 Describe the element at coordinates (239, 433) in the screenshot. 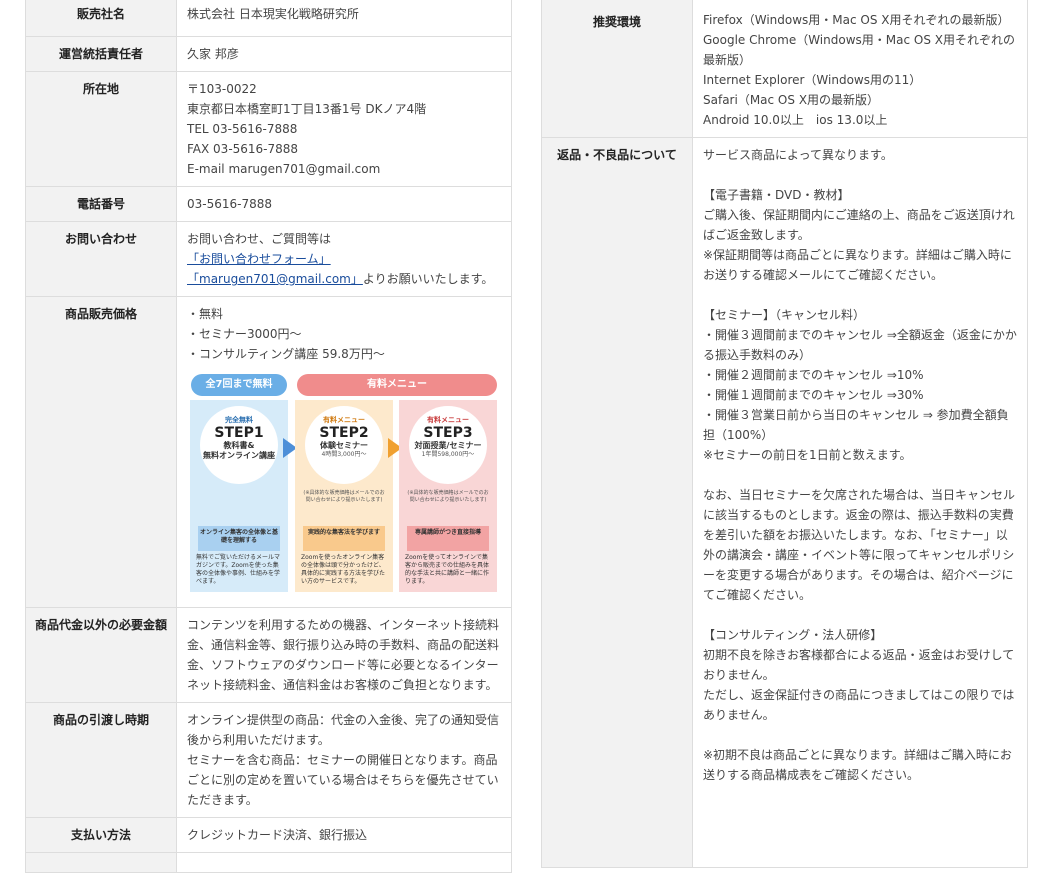

I see `step1-title: STEP1` at that location.